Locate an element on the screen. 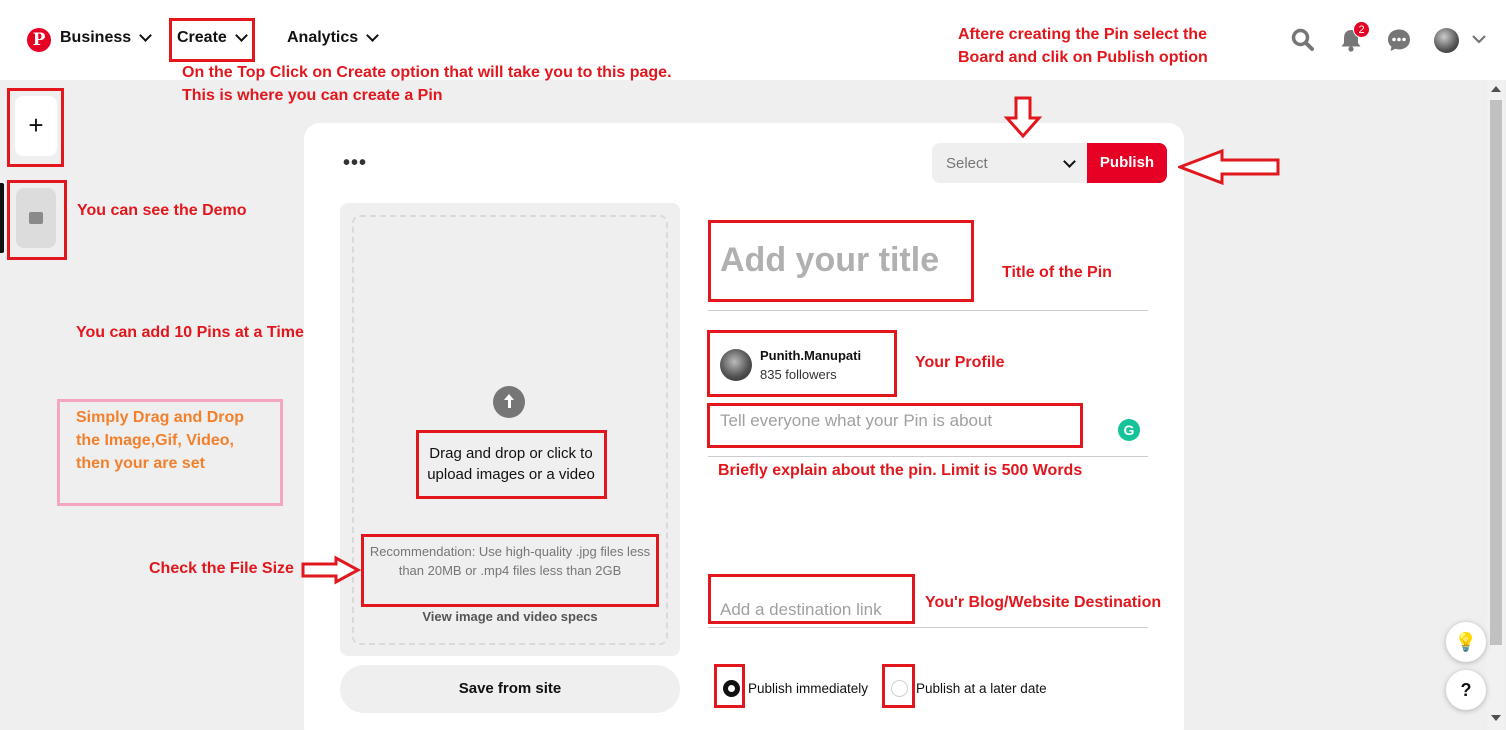  nav-analytics-label: Analytics is located at coordinates (323, 37).